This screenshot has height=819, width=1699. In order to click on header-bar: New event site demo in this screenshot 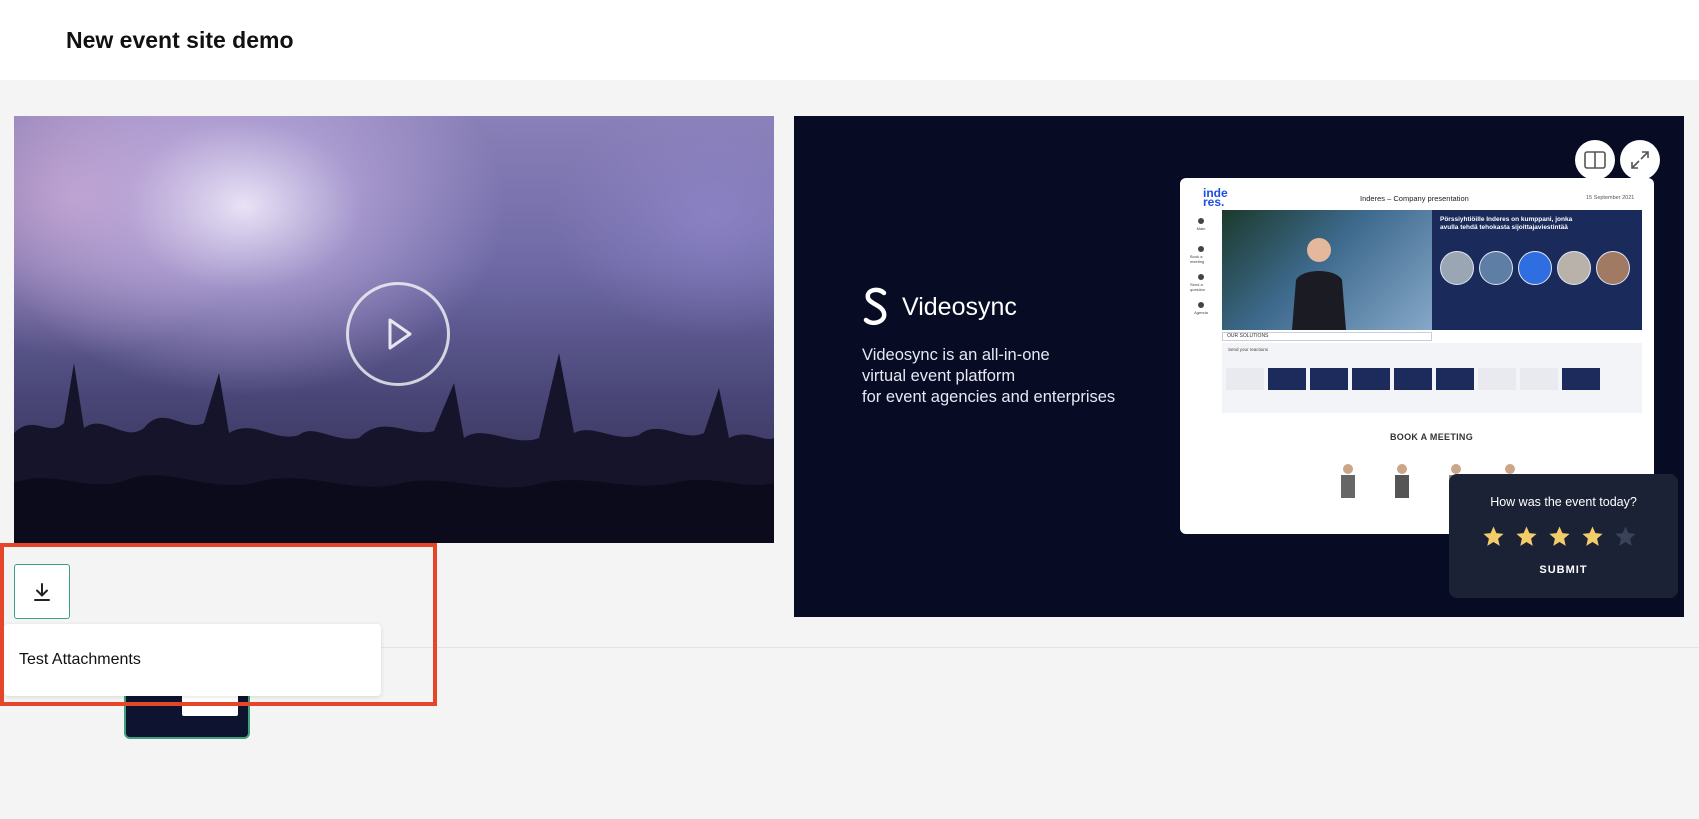, I will do `click(849, 40)`.